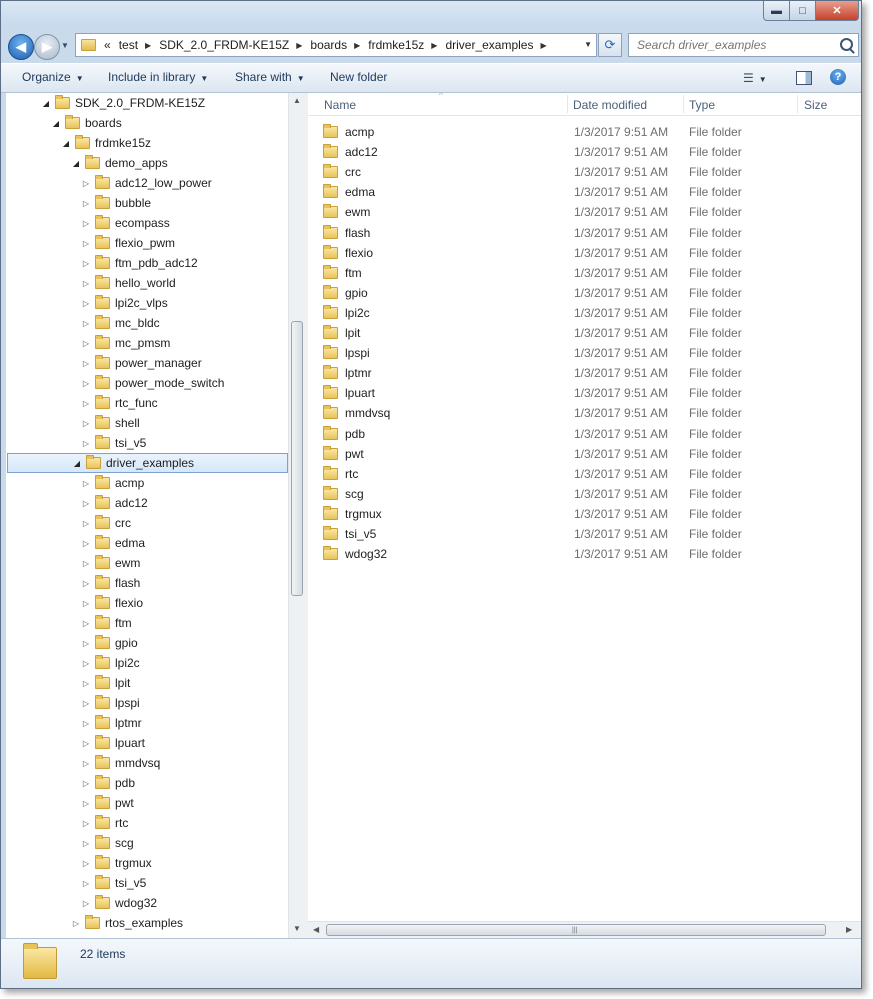  I want to click on tree-item: ▷ ftm_pdb_adc12, so click(139, 263).